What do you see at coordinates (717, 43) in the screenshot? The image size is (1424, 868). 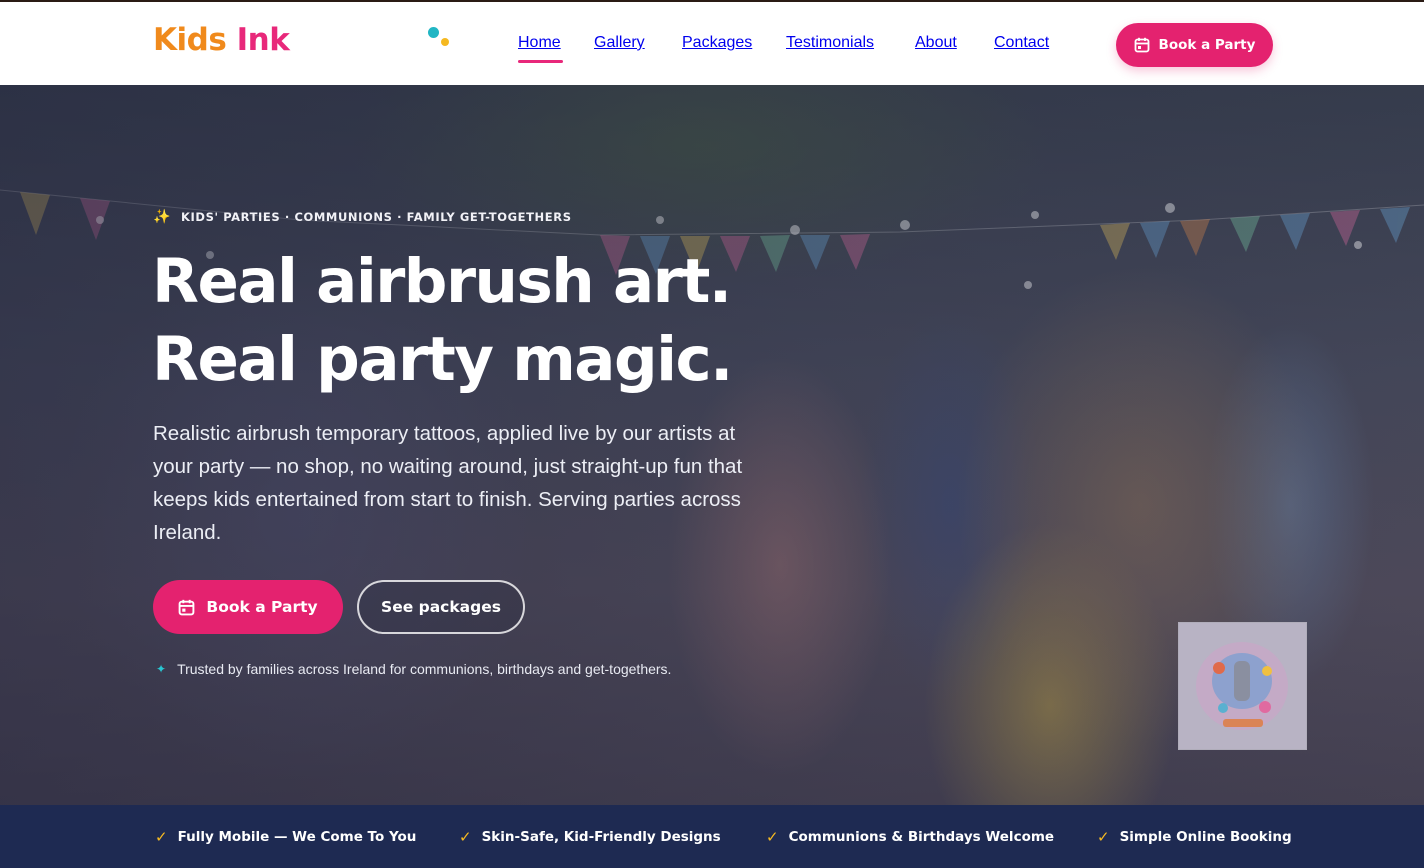 I see `nav-packages: Packages` at bounding box center [717, 43].